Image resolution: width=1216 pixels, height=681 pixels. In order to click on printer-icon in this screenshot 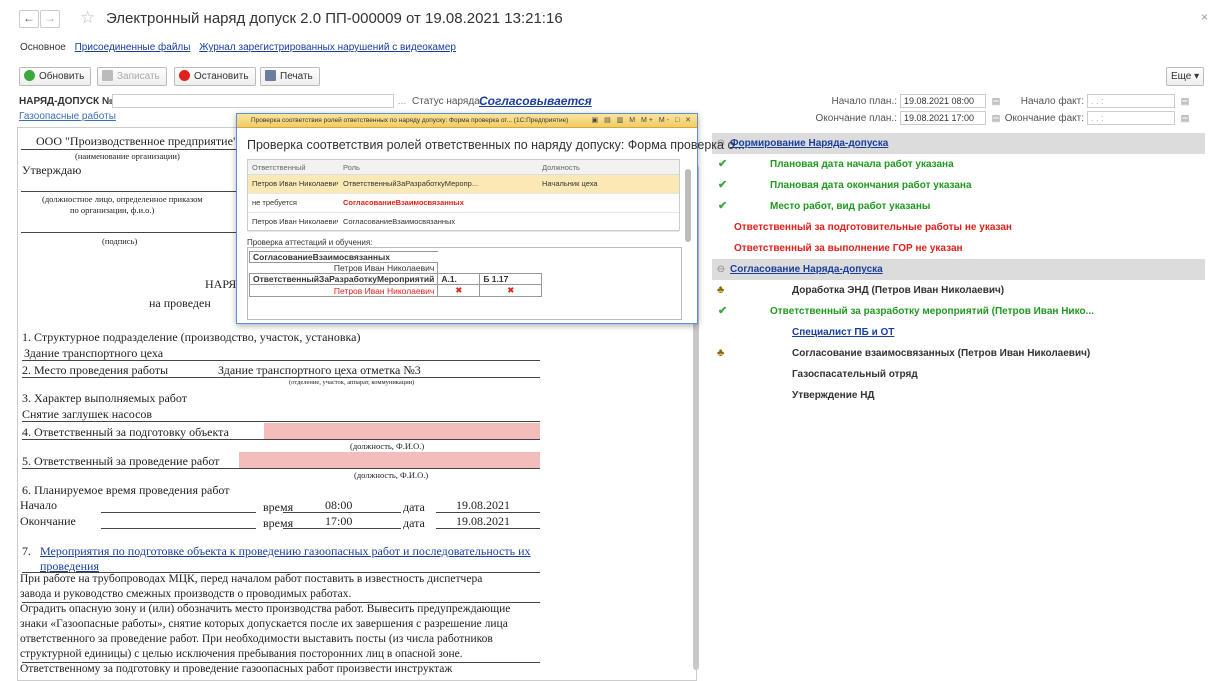, I will do `click(270, 75)`.